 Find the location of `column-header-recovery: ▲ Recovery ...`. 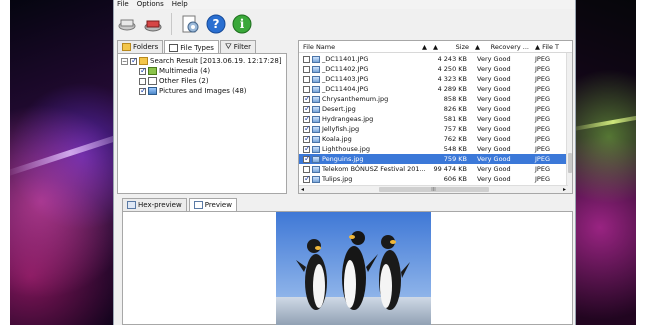

column-header-recovery: ▲ Recovery ... is located at coordinates (503, 47).